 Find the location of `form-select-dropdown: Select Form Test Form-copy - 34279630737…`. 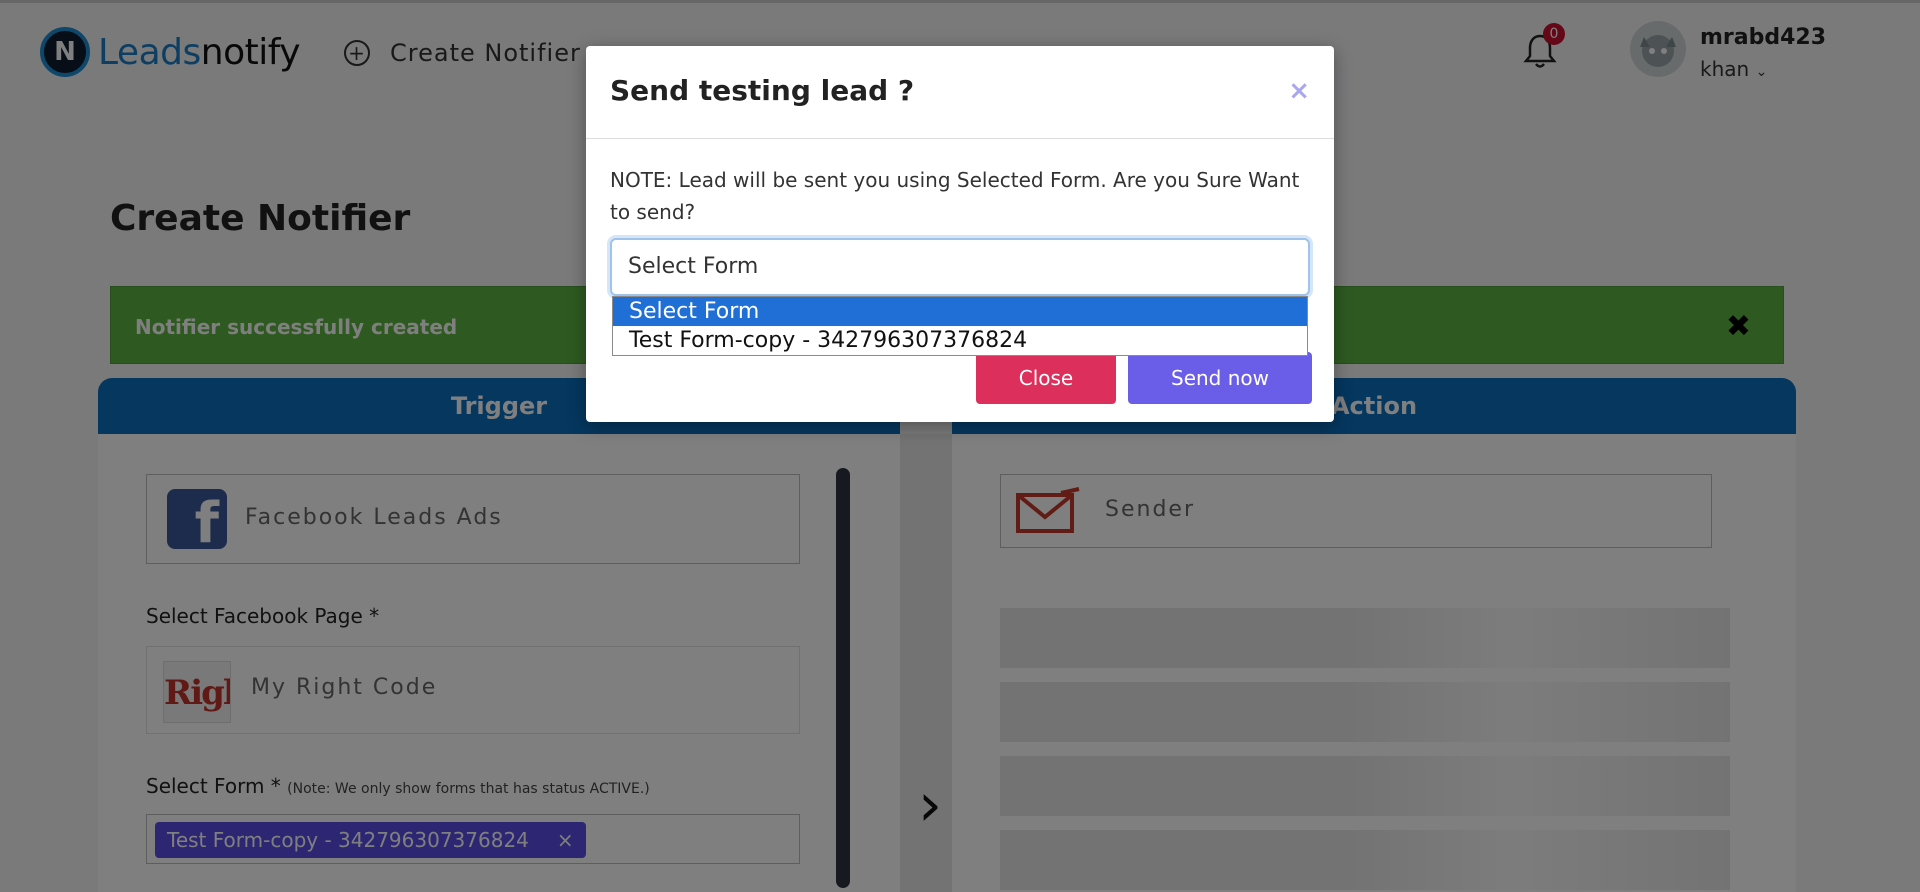

form-select-dropdown: Select Form Test Form-copy - 34279630737… is located at coordinates (960, 326).